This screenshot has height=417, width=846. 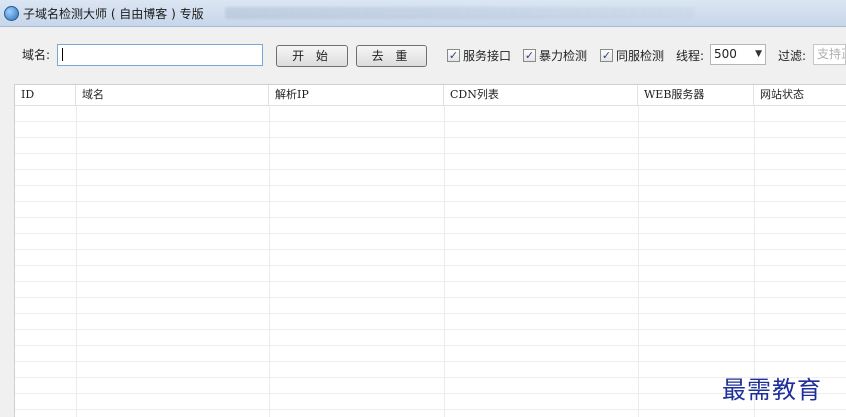 What do you see at coordinates (487, 56) in the screenshot?
I see `service-api-label: 服务接口` at bounding box center [487, 56].